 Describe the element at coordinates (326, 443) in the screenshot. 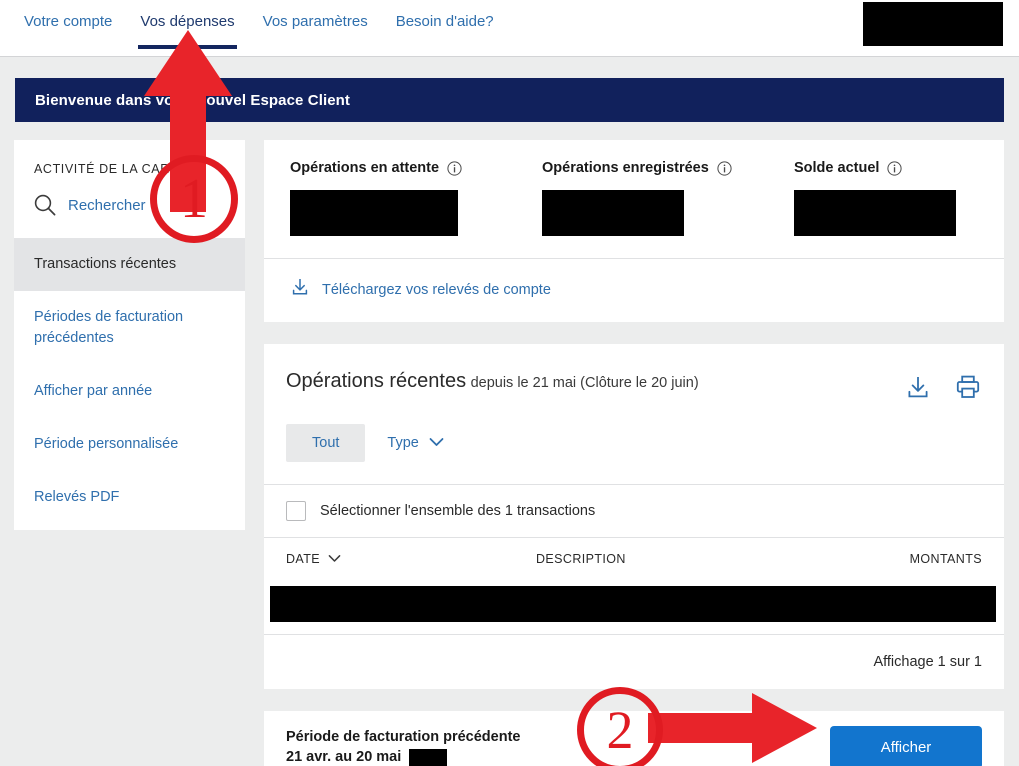

I see `filter-all-button: Tout` at that location.